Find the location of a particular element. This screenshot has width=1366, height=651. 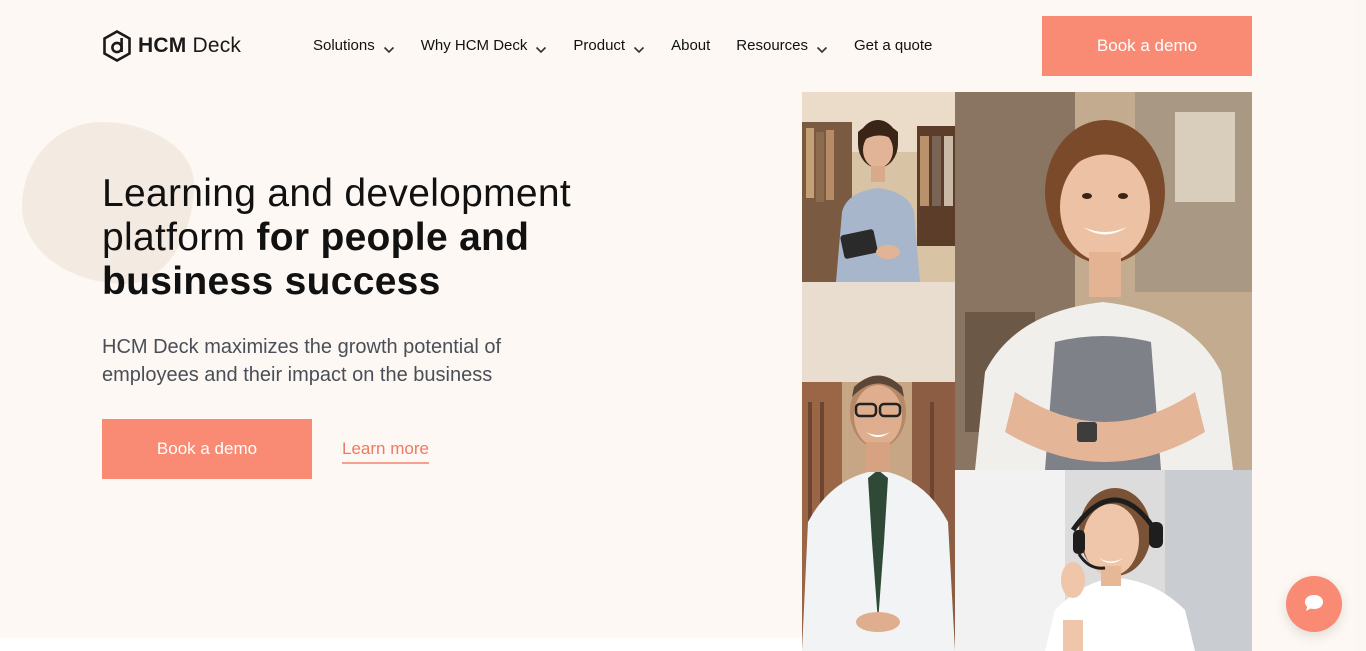

photo-boutique-employee is located at coordinates (878, 187).